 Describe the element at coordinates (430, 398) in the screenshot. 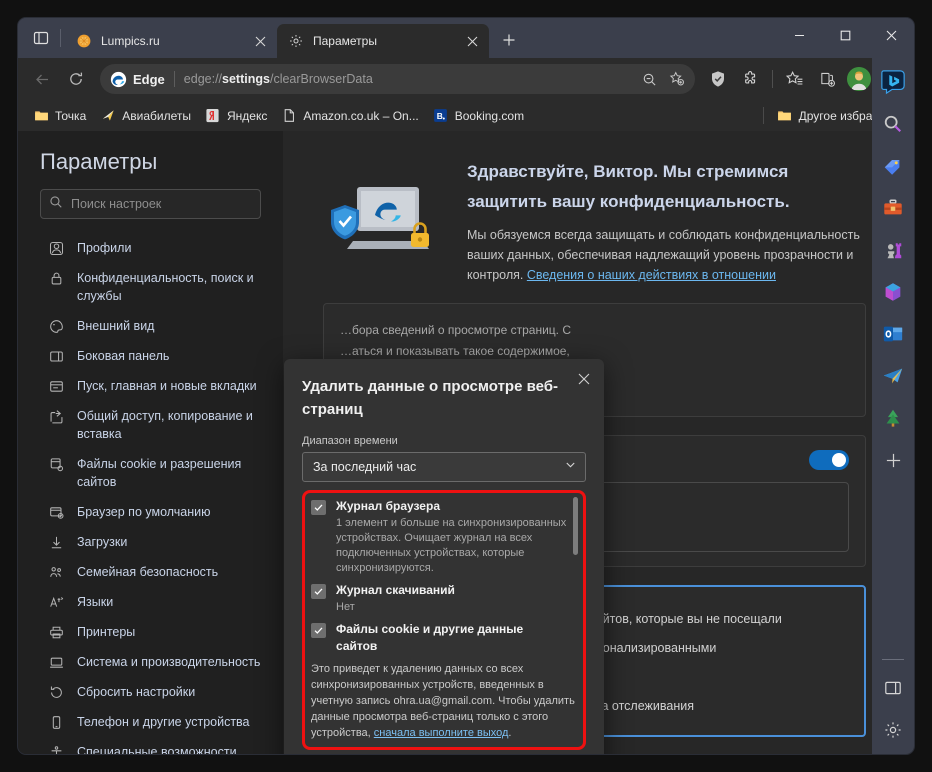

I see `dialog-title: Удалить данные о просмотре веб-страниц` at that location.